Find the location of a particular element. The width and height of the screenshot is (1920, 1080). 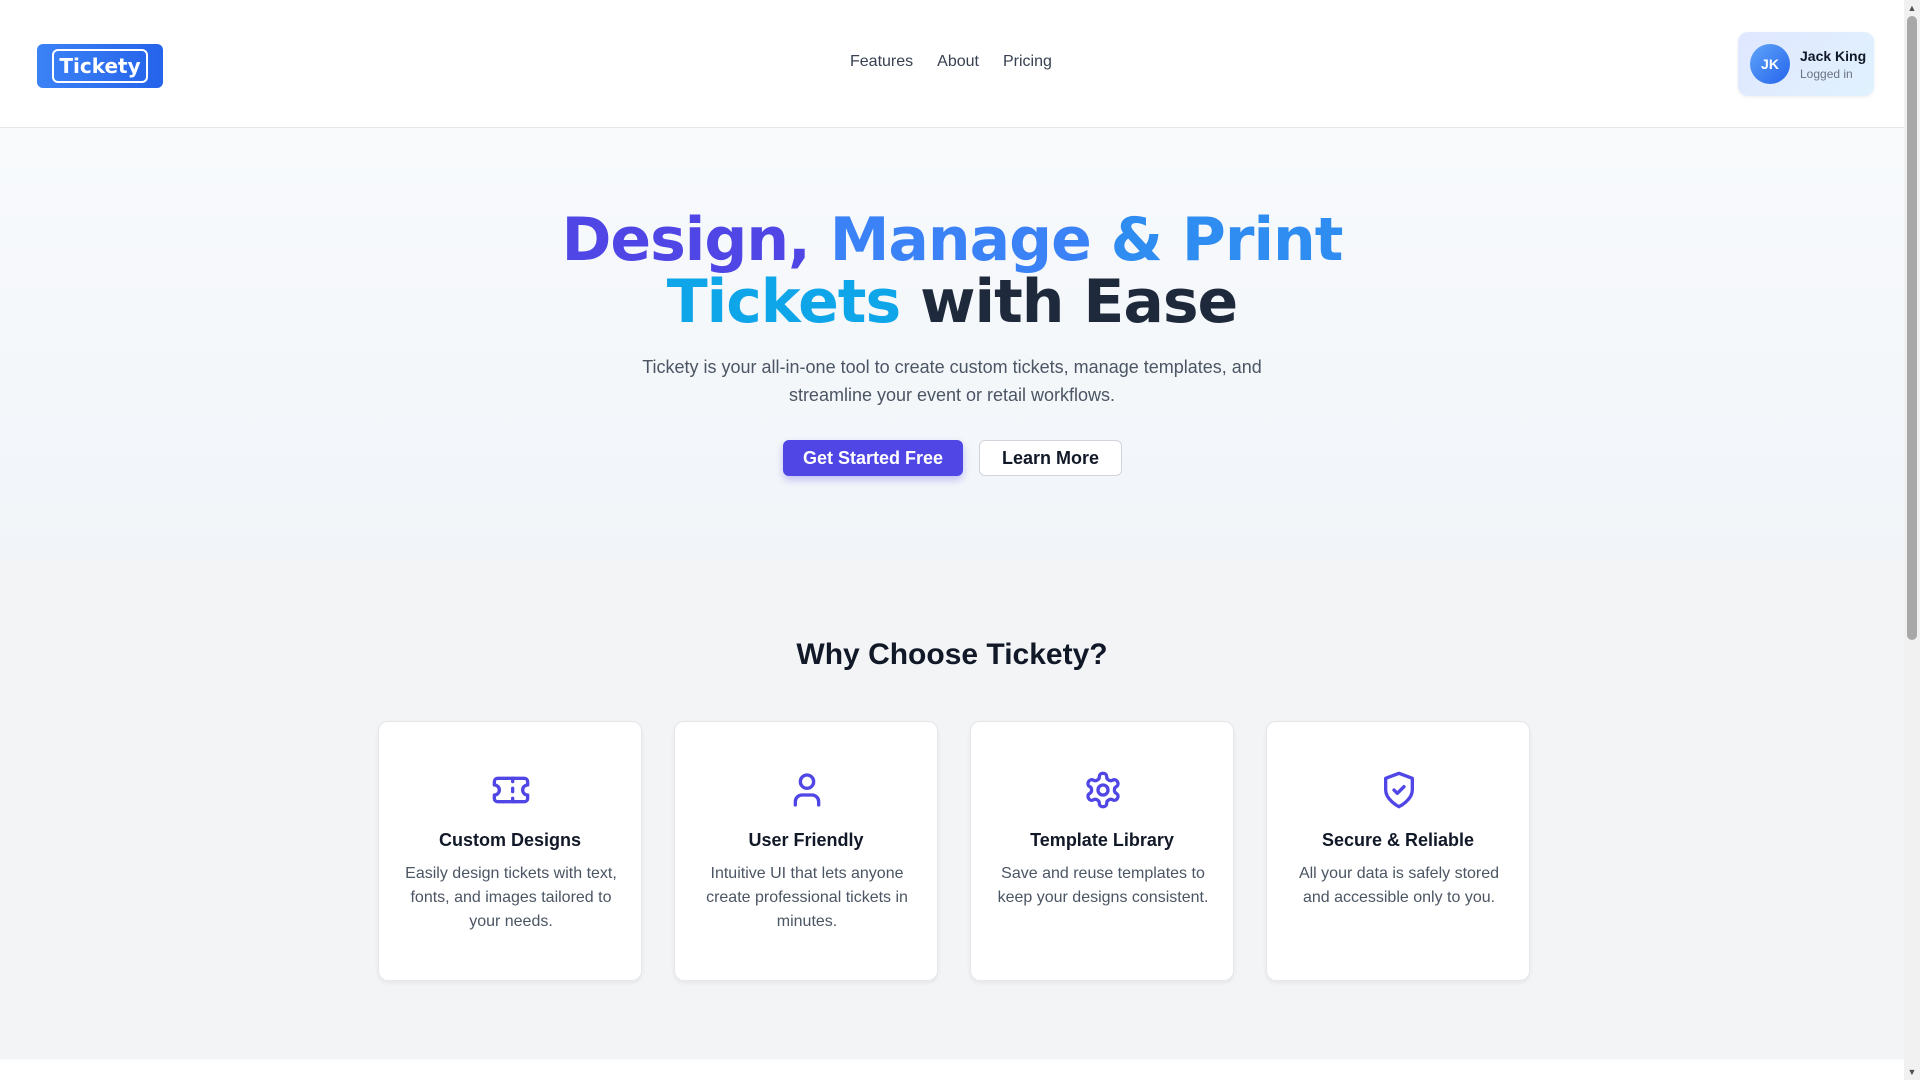

hero-title-word: & is located at coordinates (1136, 240).